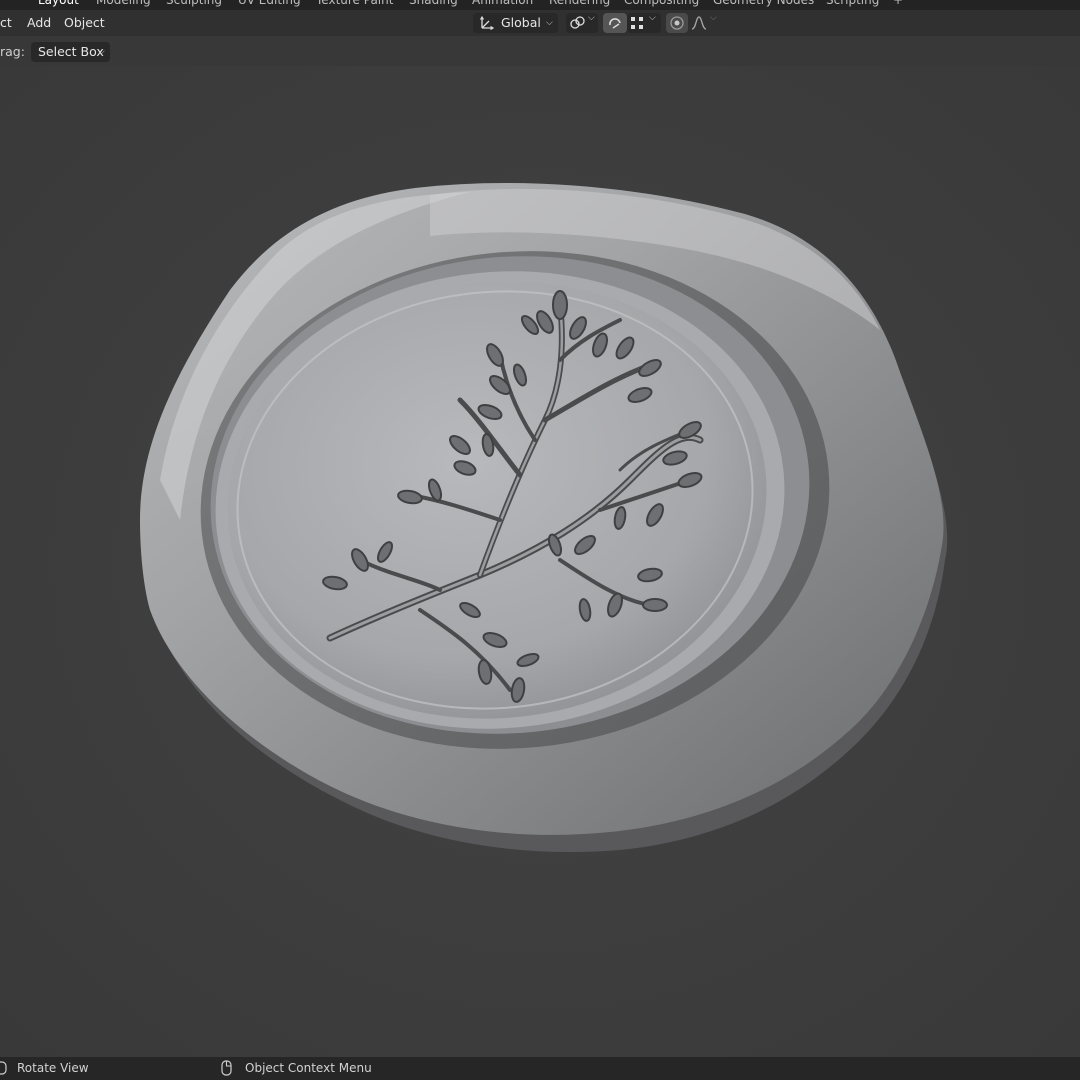  I want to click on status-context-menu: Object Context Menu, so click(308, 1068).